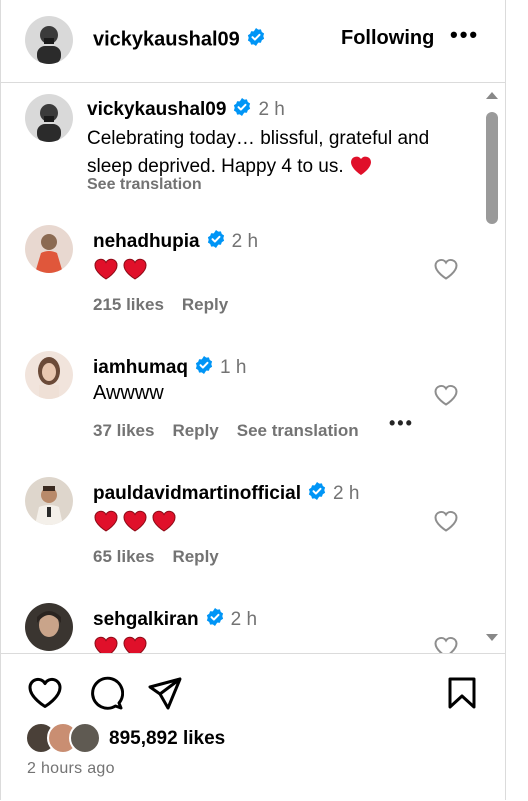 This screenshot has width=528, height=801. Describe the element at coordinates (491, 368) in the screenshot. I see `comments-scrollbar` at that location.